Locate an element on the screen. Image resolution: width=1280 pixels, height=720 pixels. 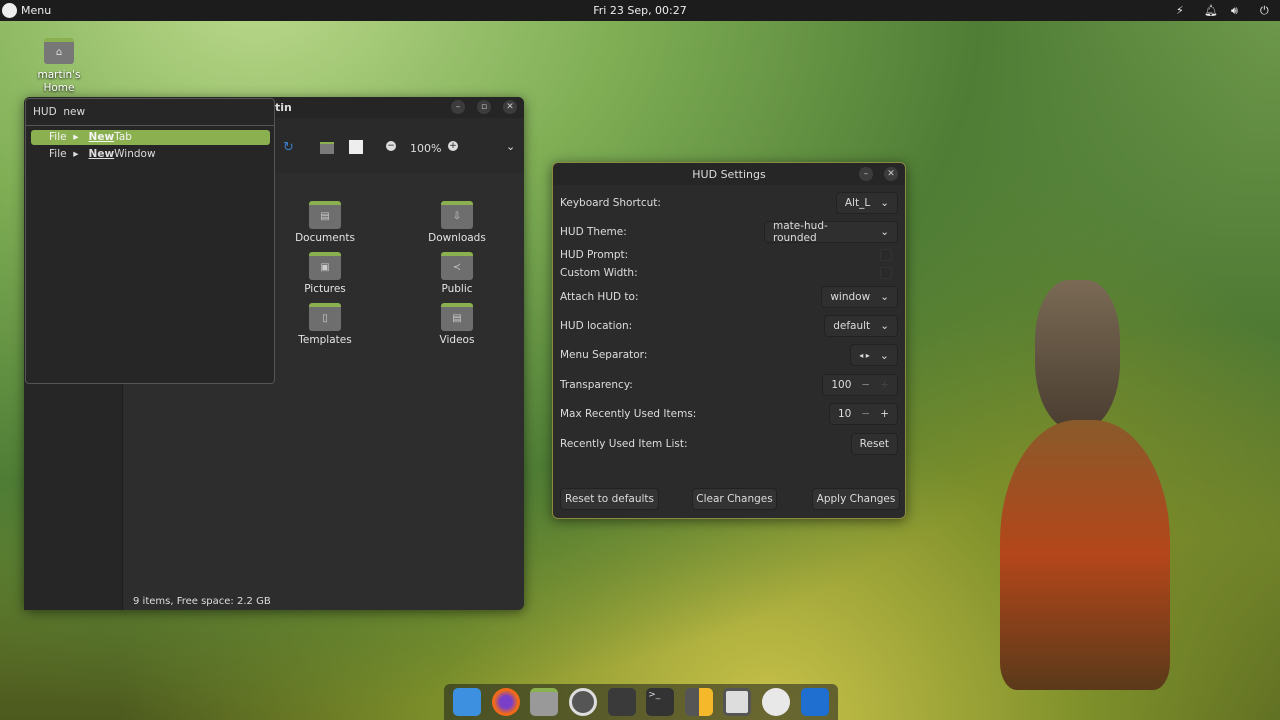
clock-icon is located at coordinates (776, 702).